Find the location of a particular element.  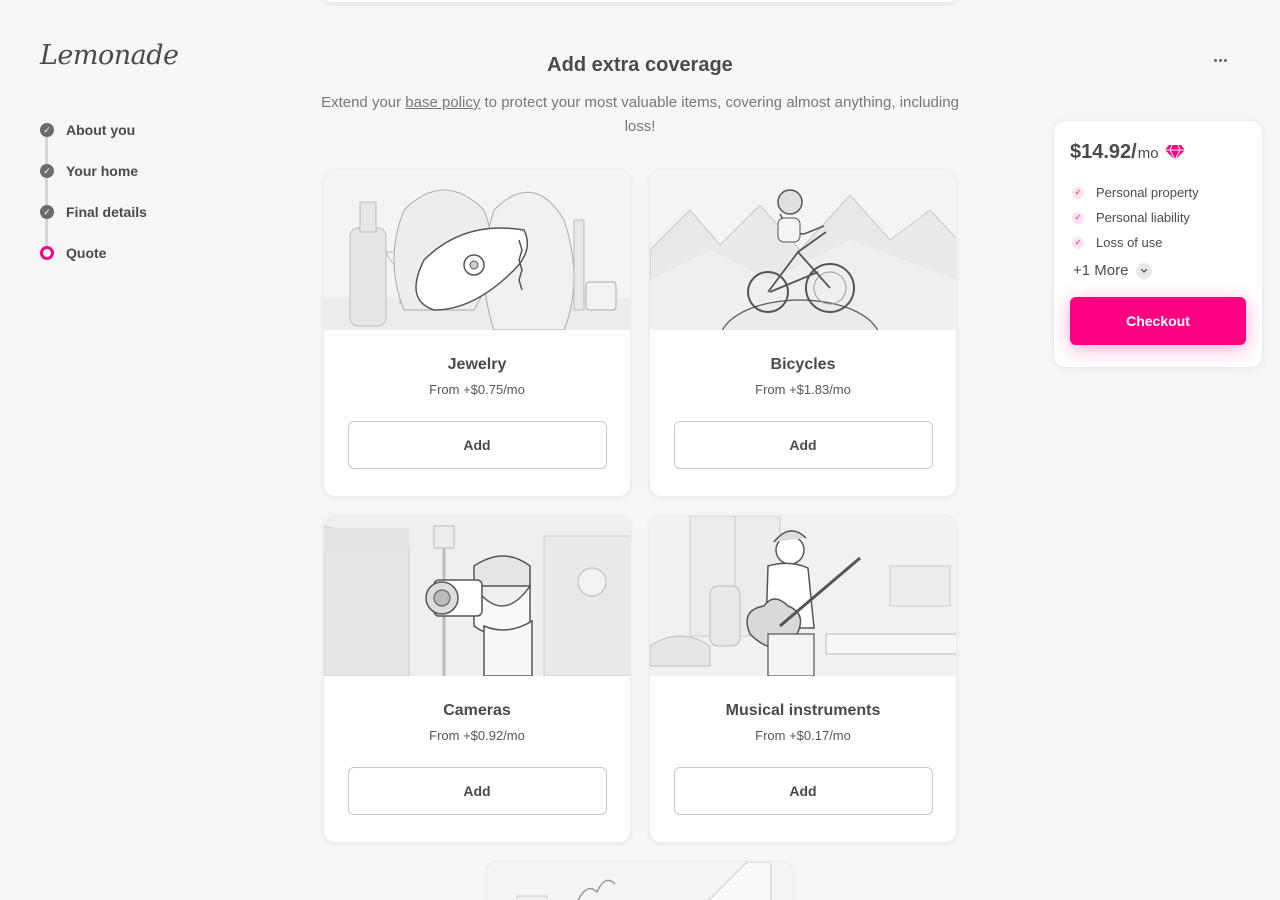

quote-period: mo is located at coordinates (1148, 153).